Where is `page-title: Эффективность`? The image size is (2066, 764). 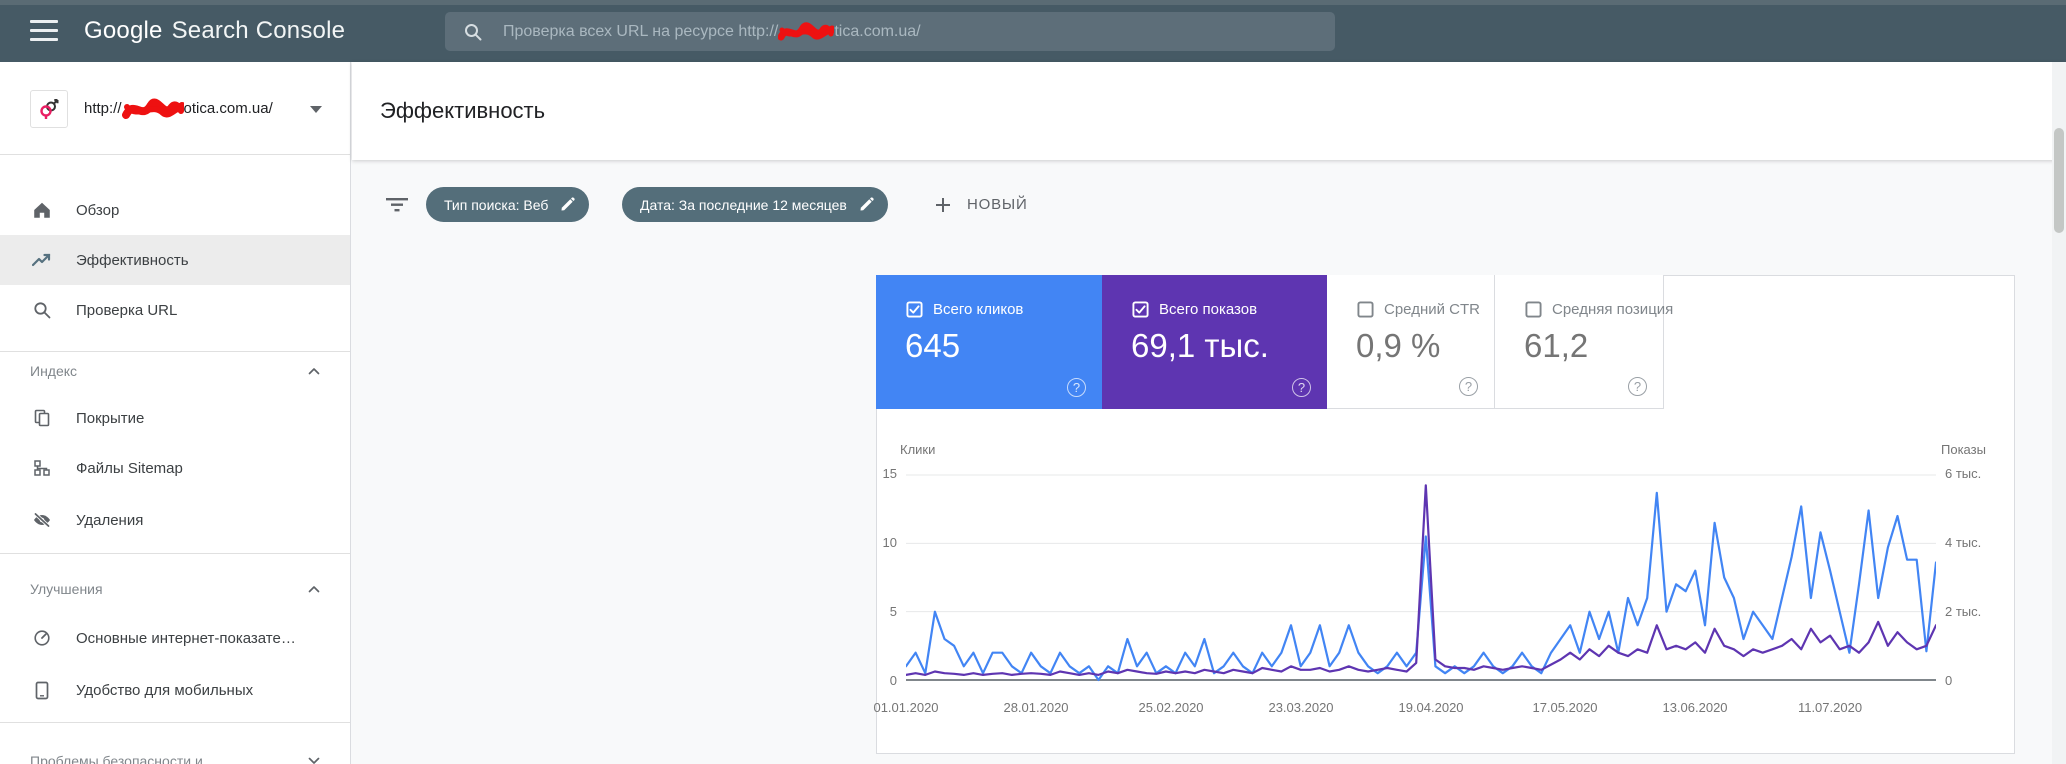
page-title: Эффективность is located at coordinates (463, 110).